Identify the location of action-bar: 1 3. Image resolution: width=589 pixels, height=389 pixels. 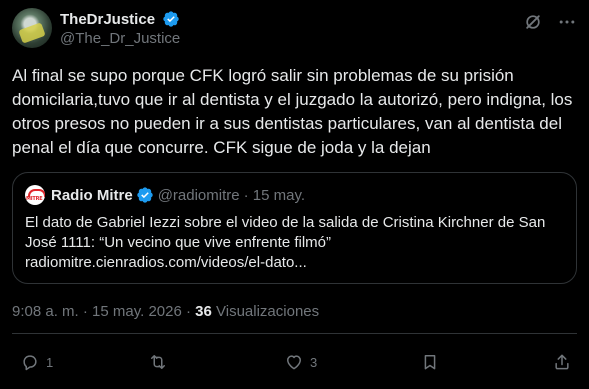
(294, 362).